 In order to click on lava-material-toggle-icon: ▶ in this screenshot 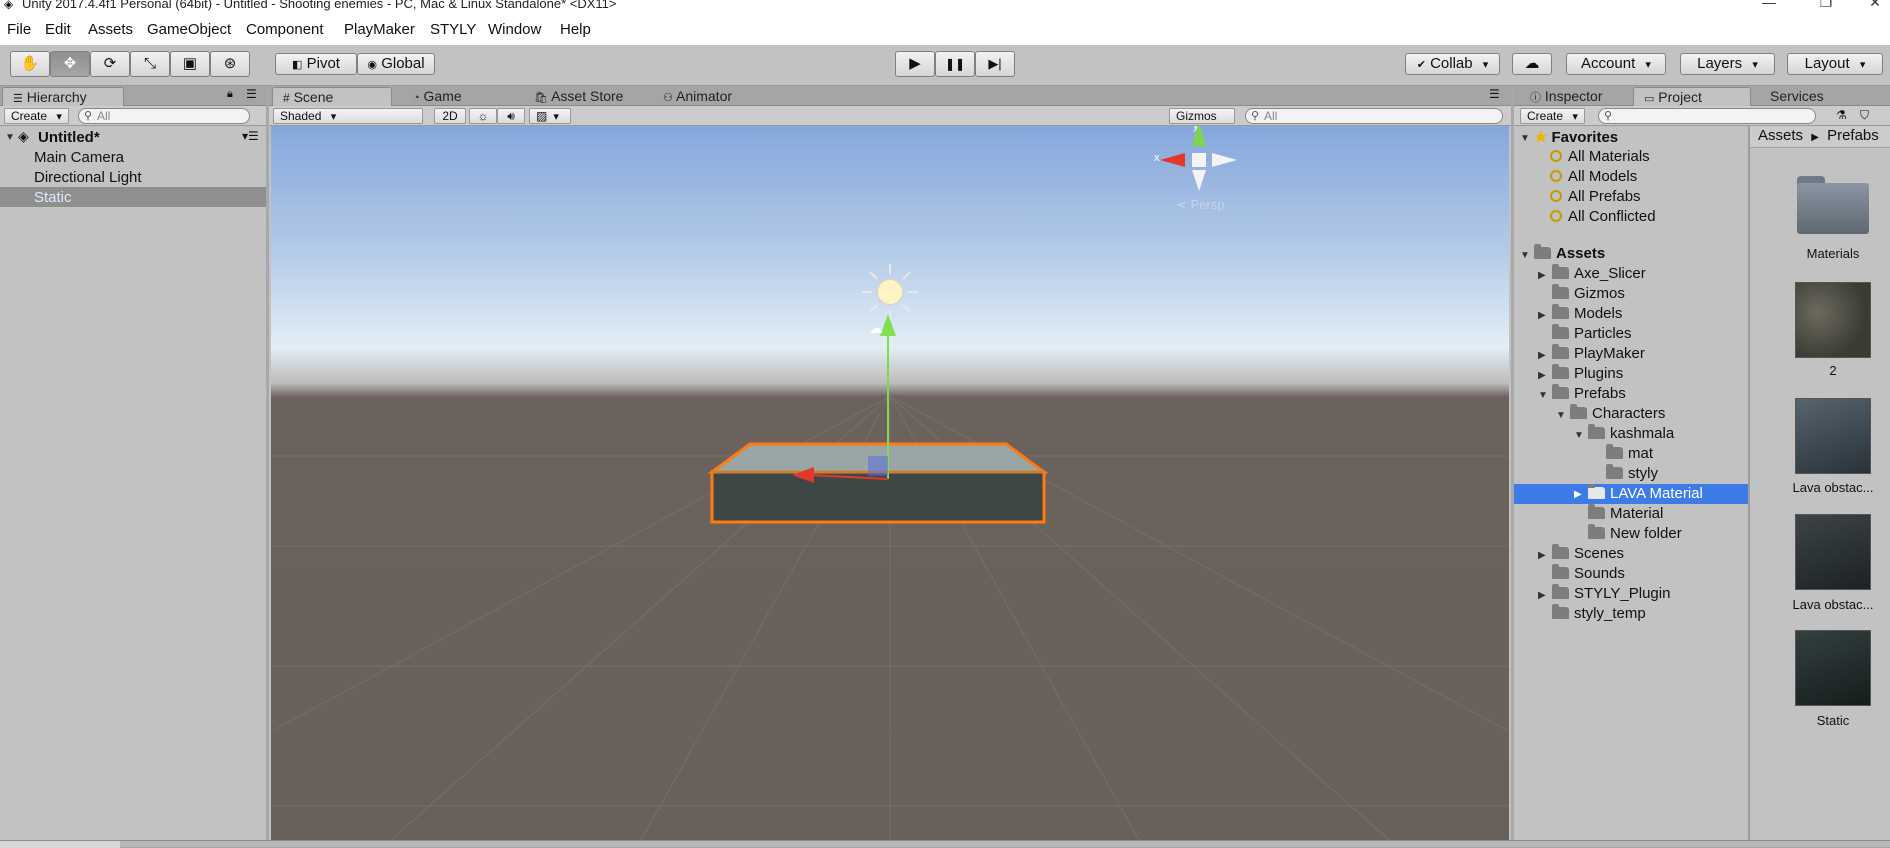, I will do `click(1578, 494)`.